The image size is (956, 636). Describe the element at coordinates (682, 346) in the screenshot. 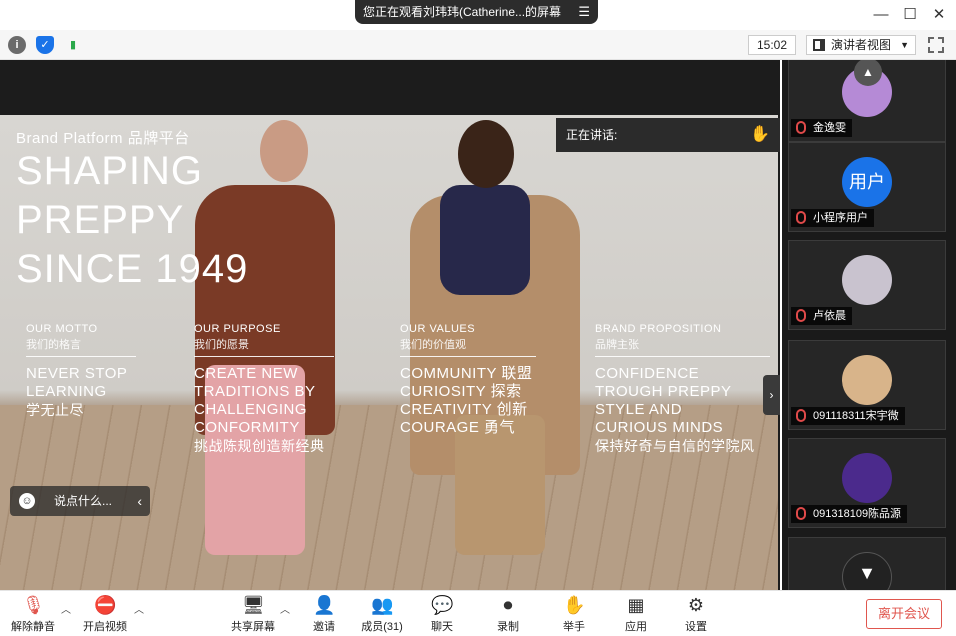

I see `column-subheading: 品牌主张` at that location.